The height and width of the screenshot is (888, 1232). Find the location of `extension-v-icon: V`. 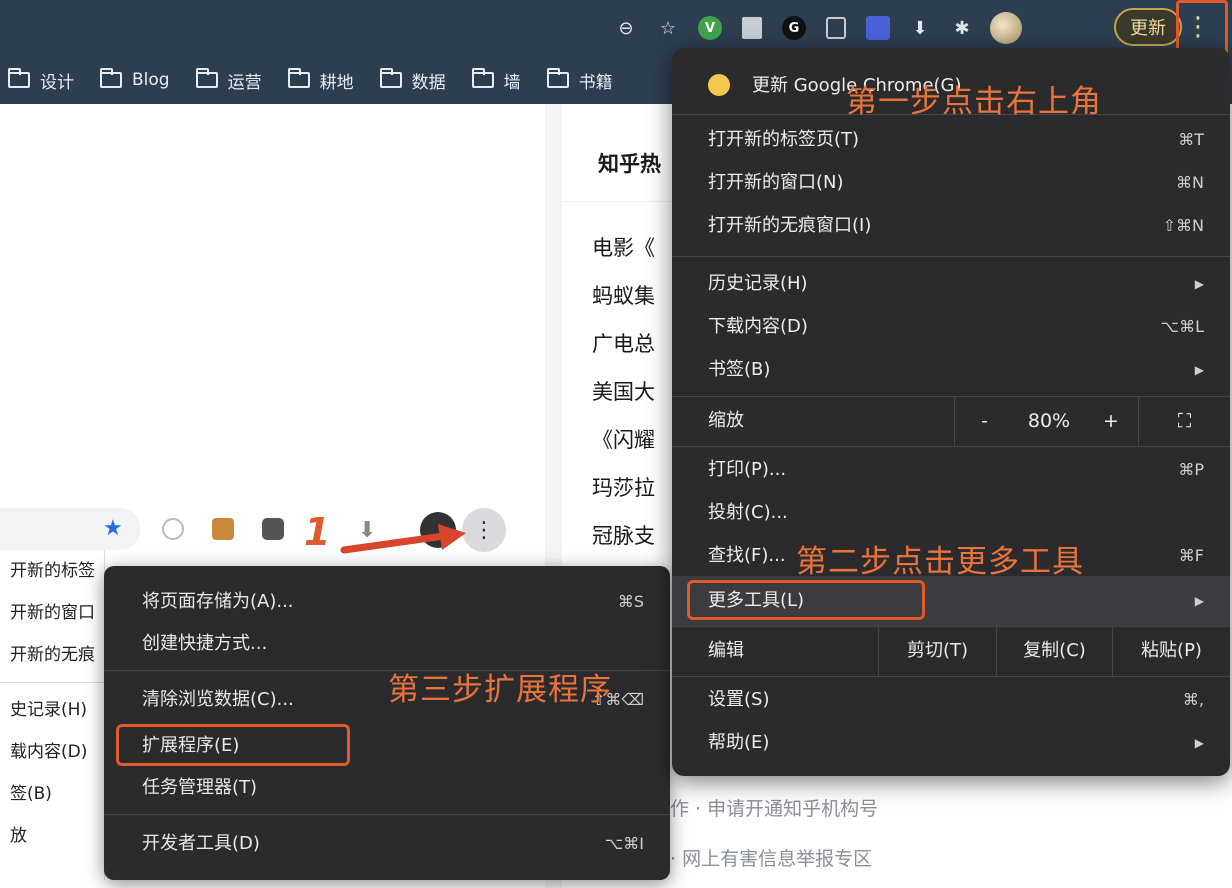

extension-v-icon: V is located at coordinates (710, 28).